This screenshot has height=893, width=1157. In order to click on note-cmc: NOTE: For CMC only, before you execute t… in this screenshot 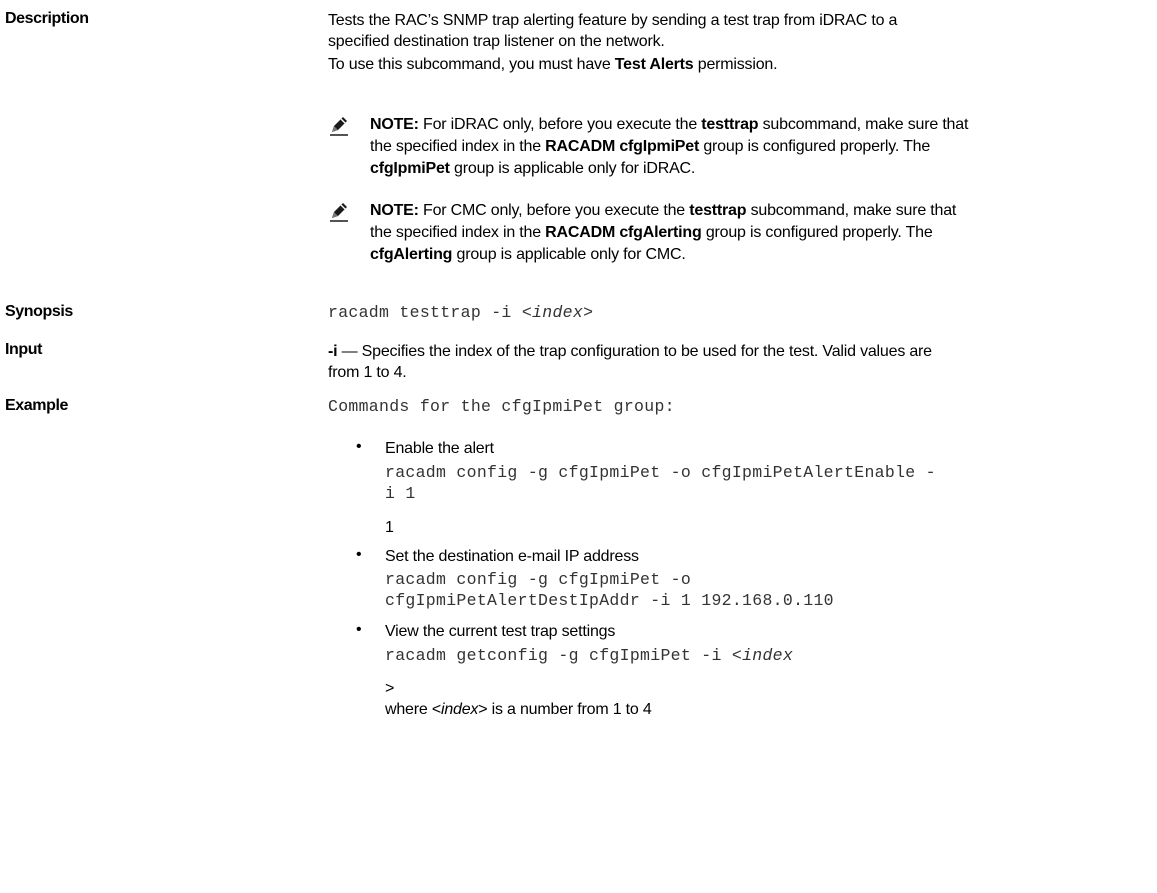, I will do `click(755, 233)`.